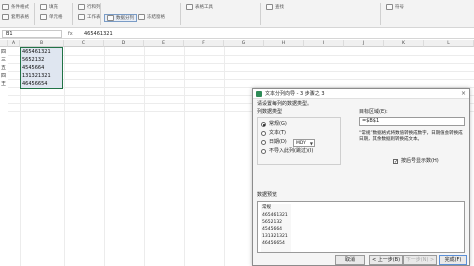  What do you see at coordinates (84, 43) in the screenshot?
I see `column-header-c: C` at bounding box center [84, 43].